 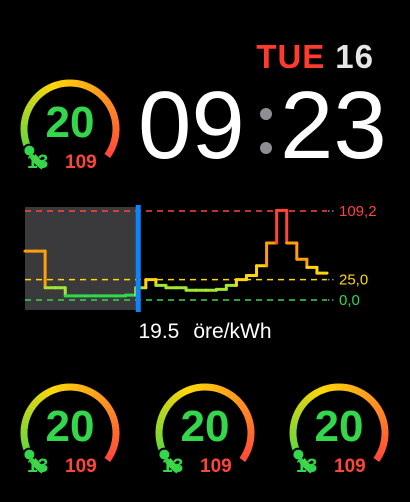 I want to click on colon-dot-bottom, so click(x=266, y=148).